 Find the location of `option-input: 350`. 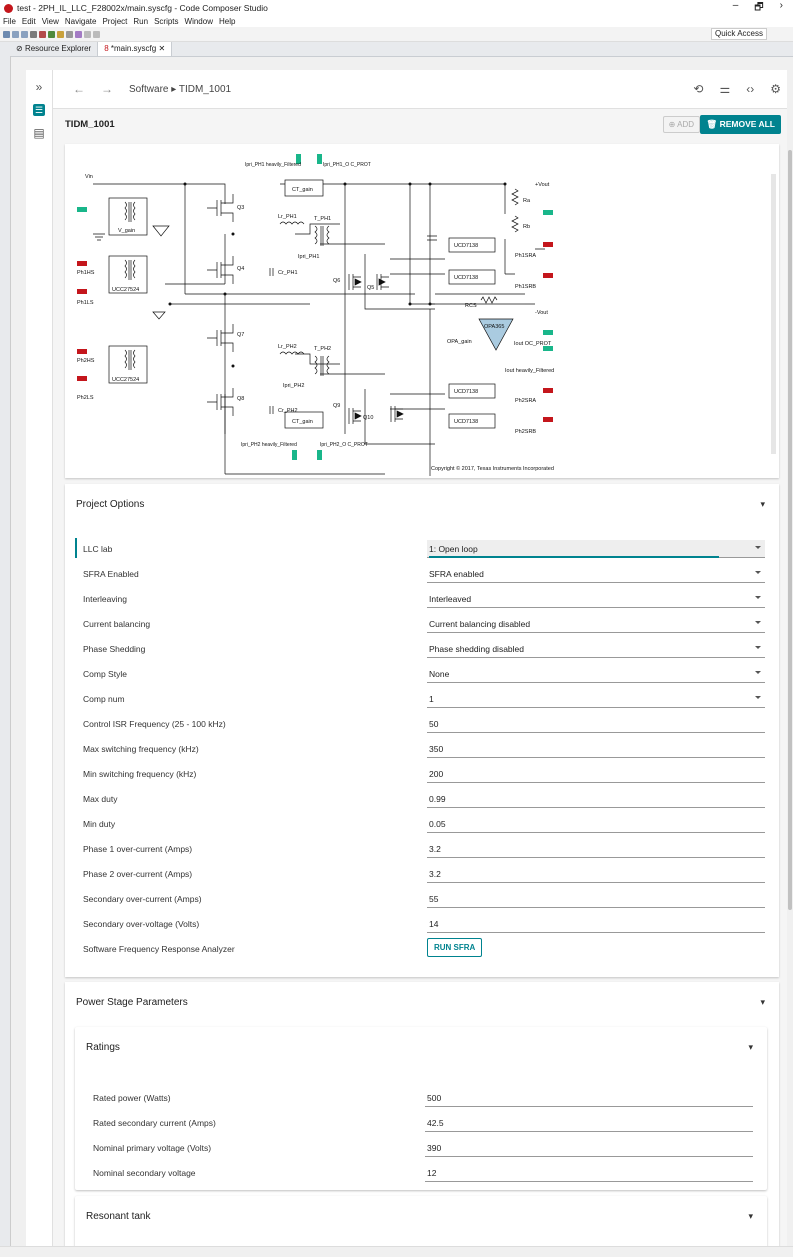

option-input: 350 is located at coordinates (596, 749).